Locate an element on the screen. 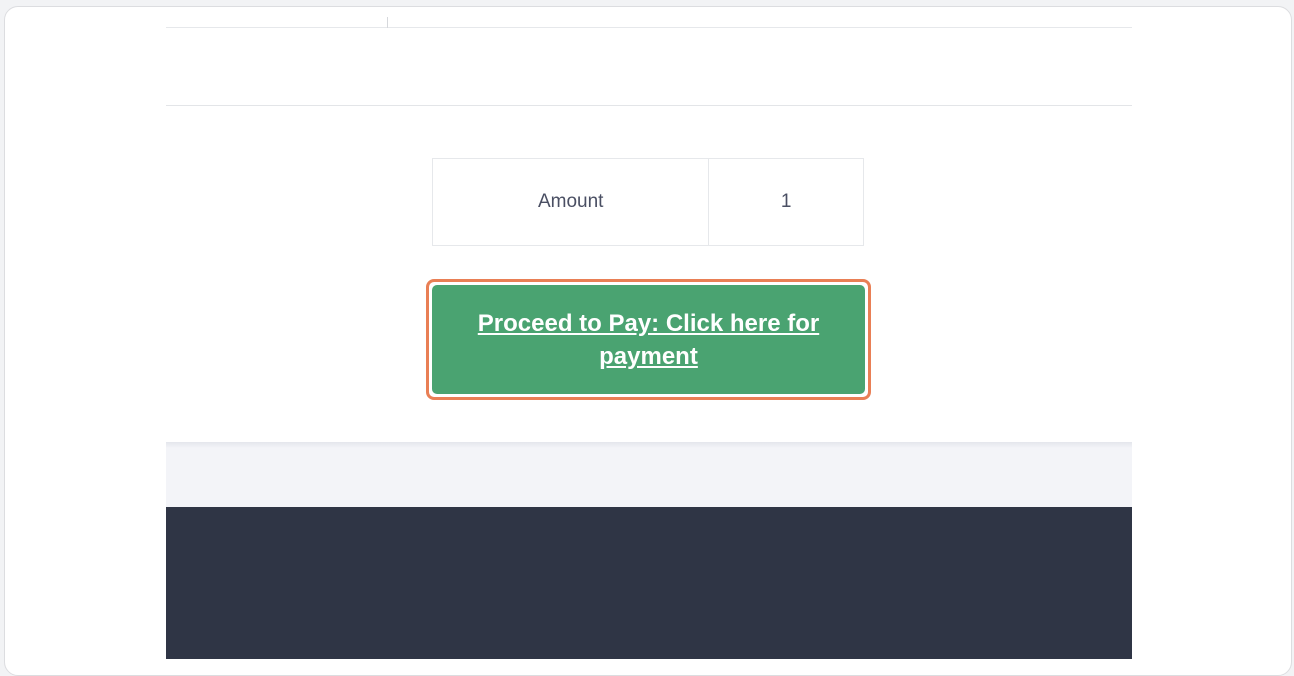  amount-table: Amount 1 is located at coordinates (647, 202).